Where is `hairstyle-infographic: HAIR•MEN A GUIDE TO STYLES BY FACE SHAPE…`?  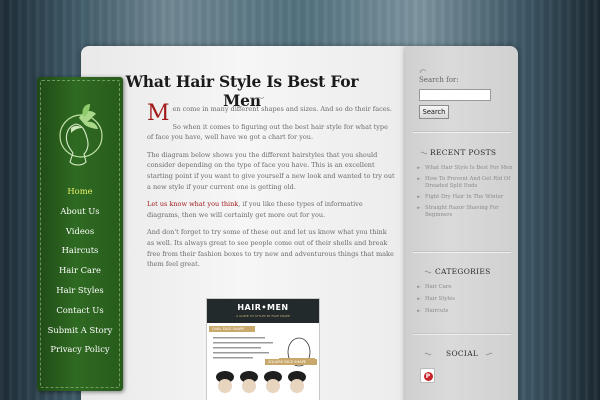 hairstyle-infographic: HAIR•MEN A GUIDE TO STYLES BY FACE SHAPE… is located at coordinates (263, 349).